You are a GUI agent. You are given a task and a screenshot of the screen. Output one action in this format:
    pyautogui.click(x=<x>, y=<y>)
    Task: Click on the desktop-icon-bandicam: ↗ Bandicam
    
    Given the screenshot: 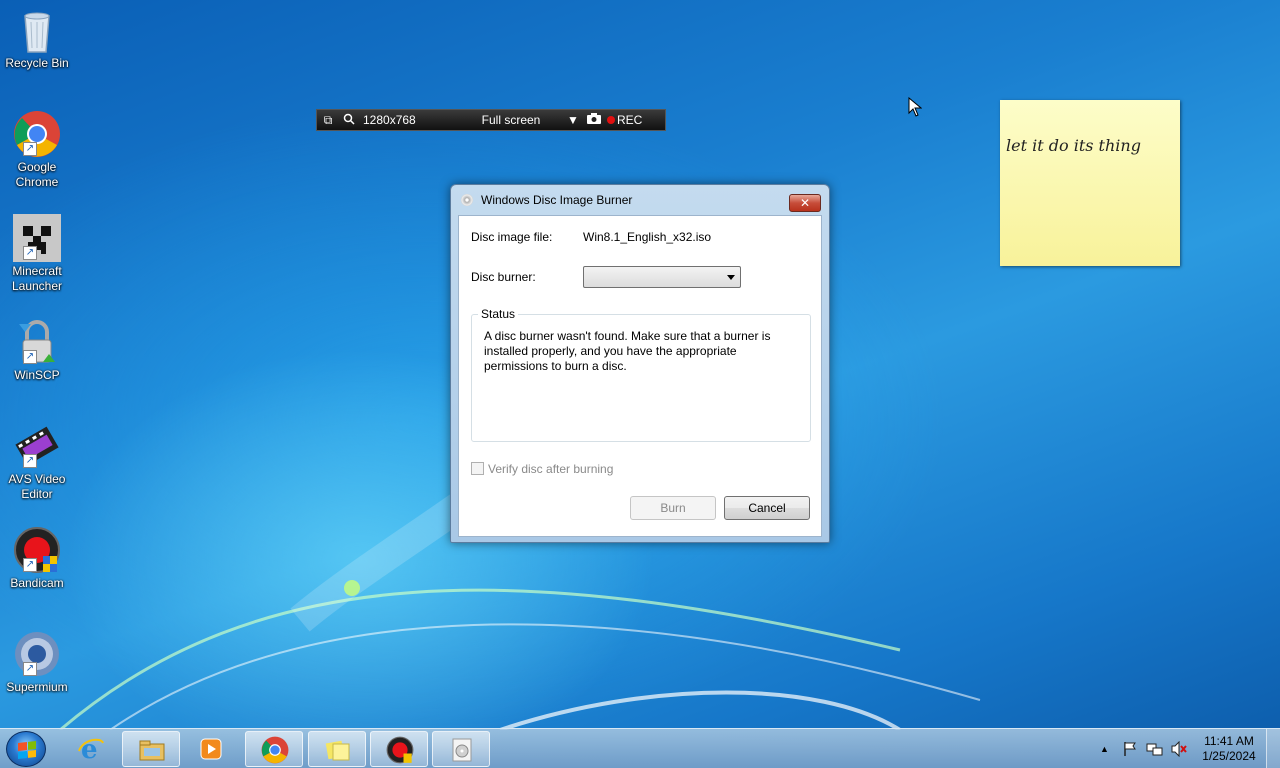 What is the action you would take?
    pyautogui.click(x=37, y=558)
    